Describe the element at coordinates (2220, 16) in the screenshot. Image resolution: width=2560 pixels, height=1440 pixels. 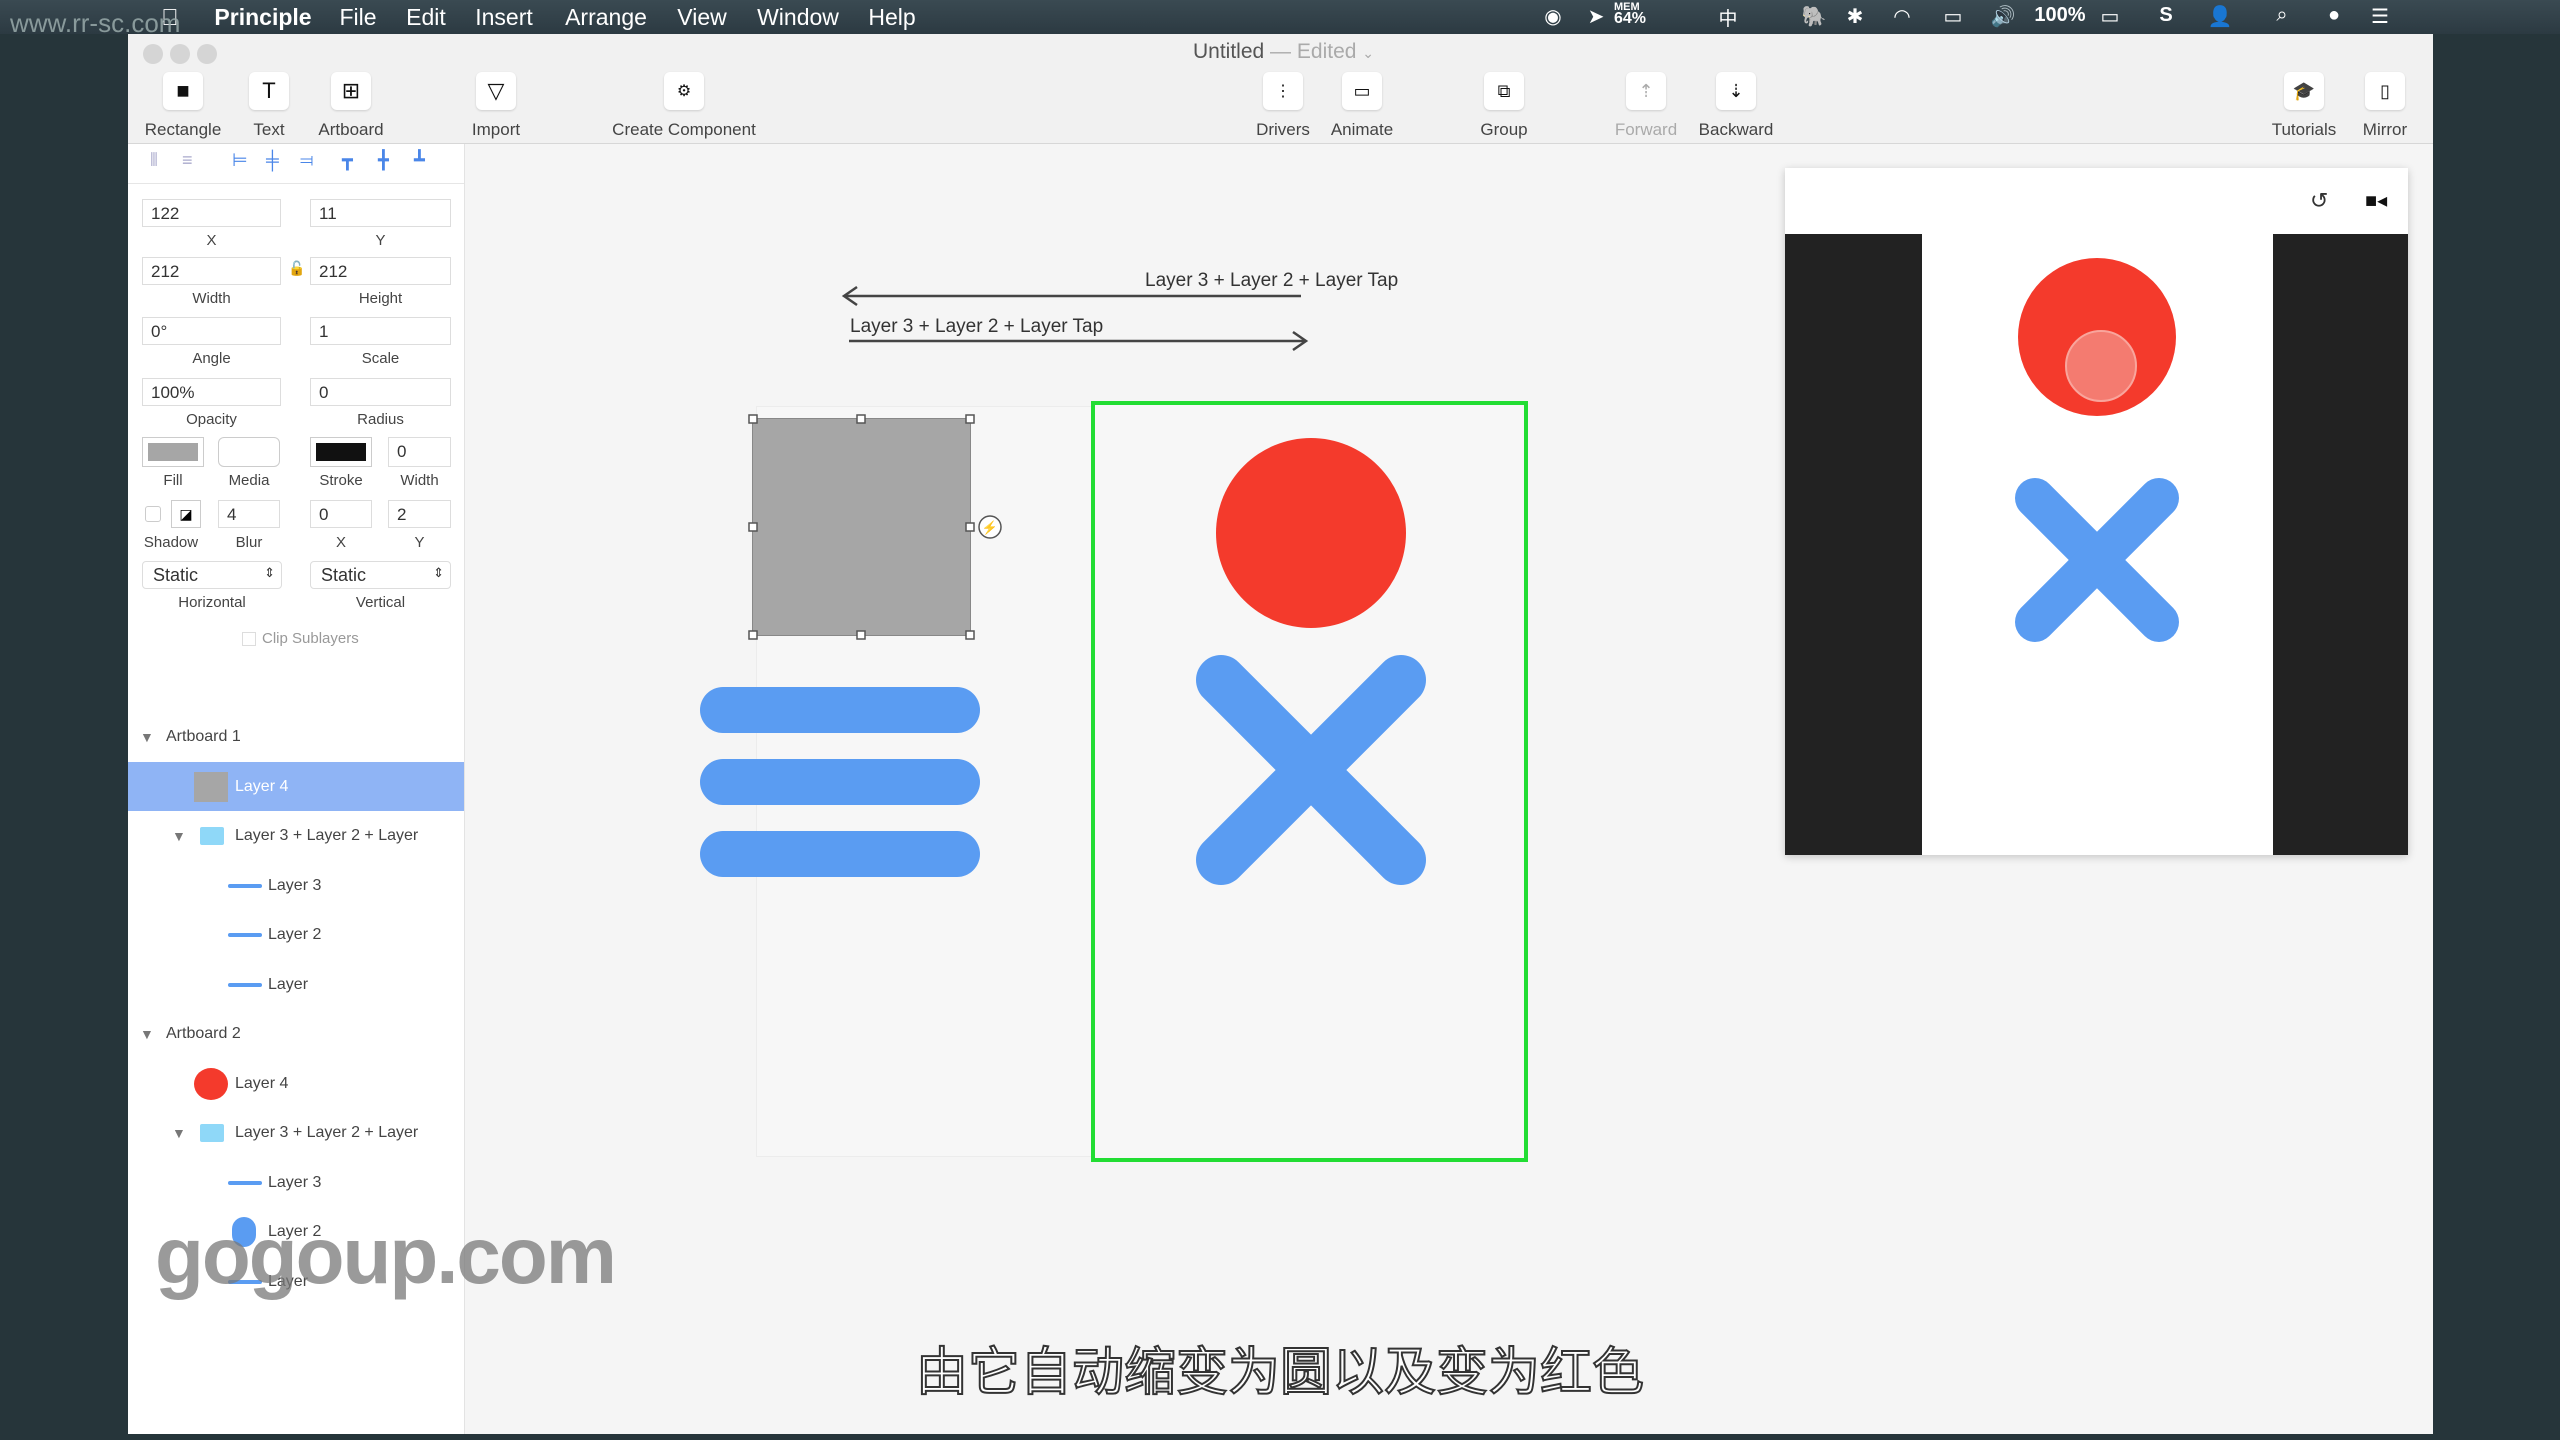
I see `user-icon: 👤` at that location.